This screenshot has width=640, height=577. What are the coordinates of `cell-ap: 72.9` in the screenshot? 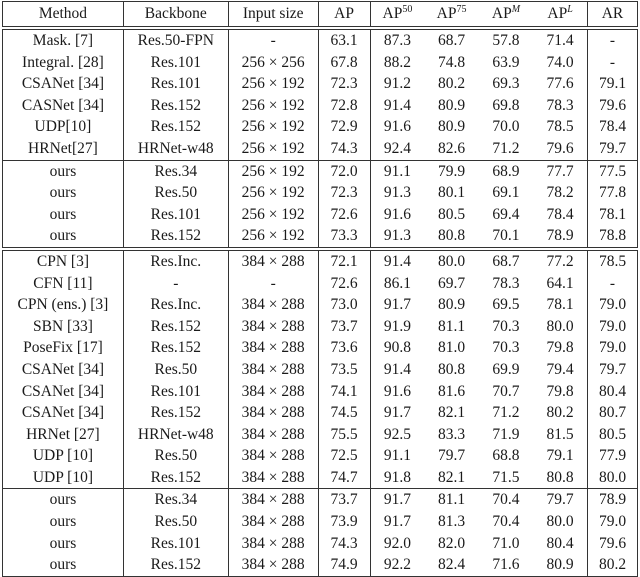 It's located at (343, 127).